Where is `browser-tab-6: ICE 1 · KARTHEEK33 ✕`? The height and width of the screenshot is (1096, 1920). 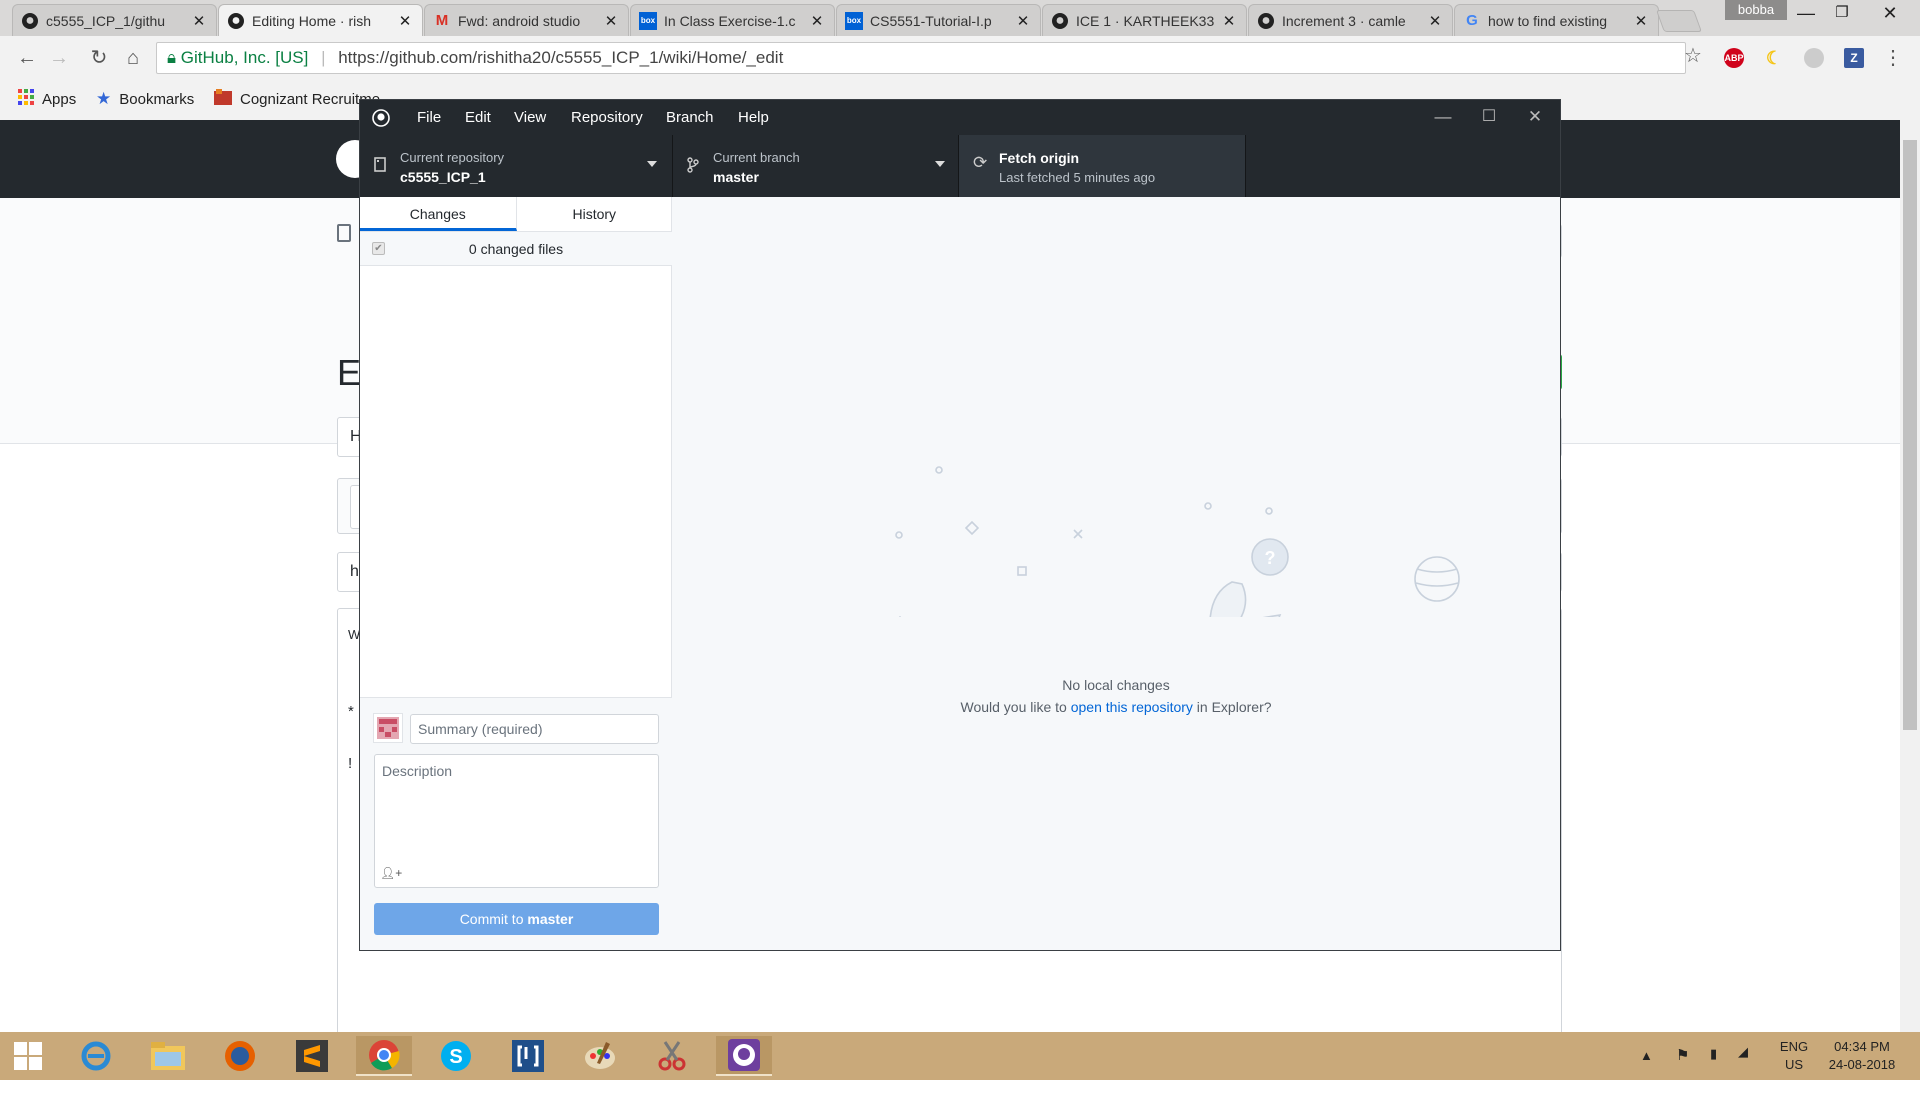
browser-tab-6: ICE 1 · KARTHEEK33 ✕ is located at coordinates (1144, 20).